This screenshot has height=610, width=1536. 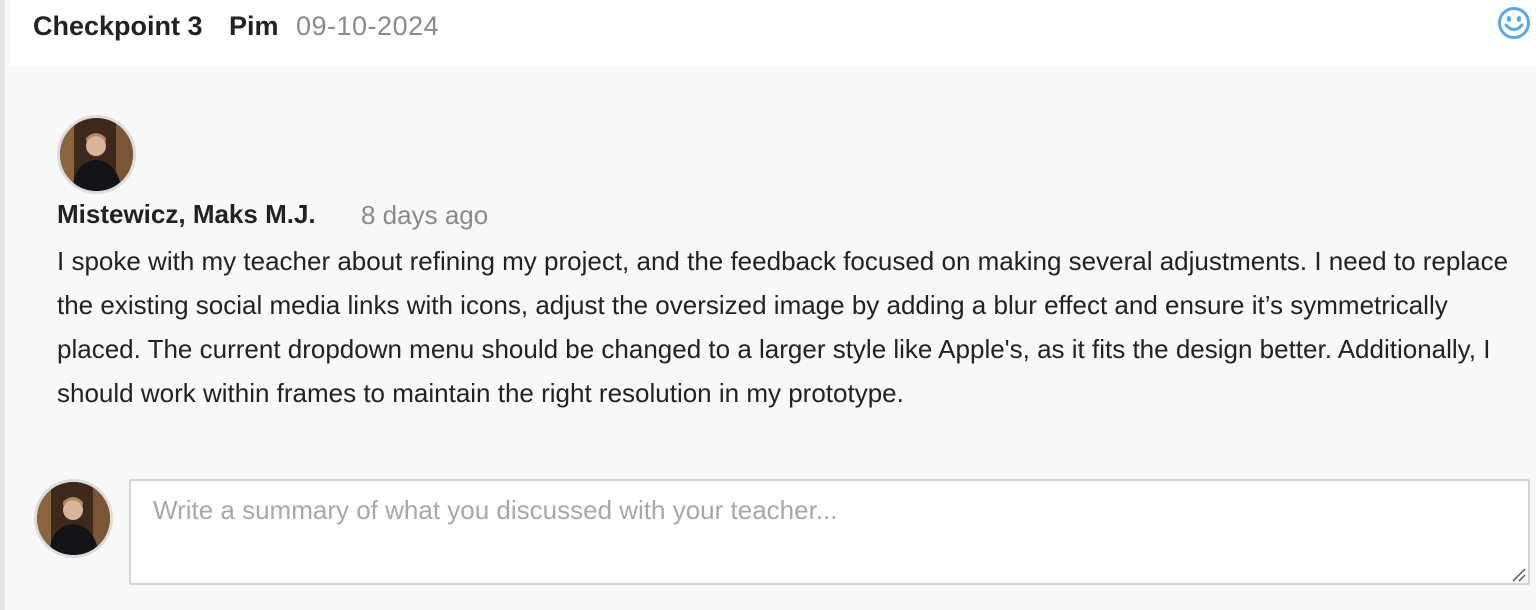 I want to click on comment-author: Mistewicz, Maks M.J., so click(x=186, y=214).